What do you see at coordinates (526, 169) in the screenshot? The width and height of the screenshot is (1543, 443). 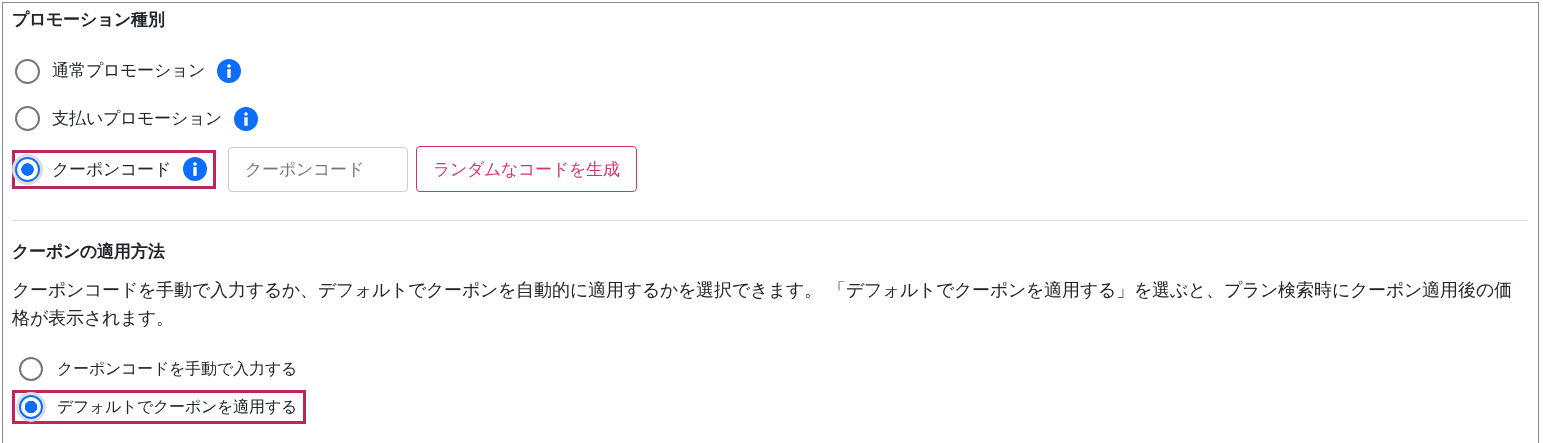 I see `generate-code-button: ランダムなコードを生成` at bounding box center [526, 169].